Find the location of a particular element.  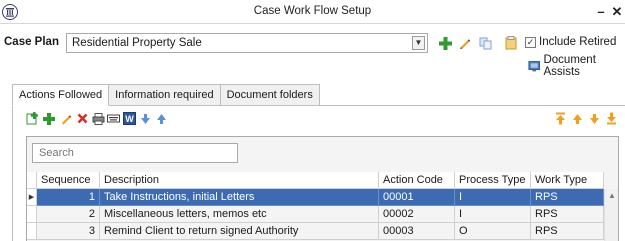

title-bar: Case Work Flow Setup – ✕ is located at coordinates (312, 12).